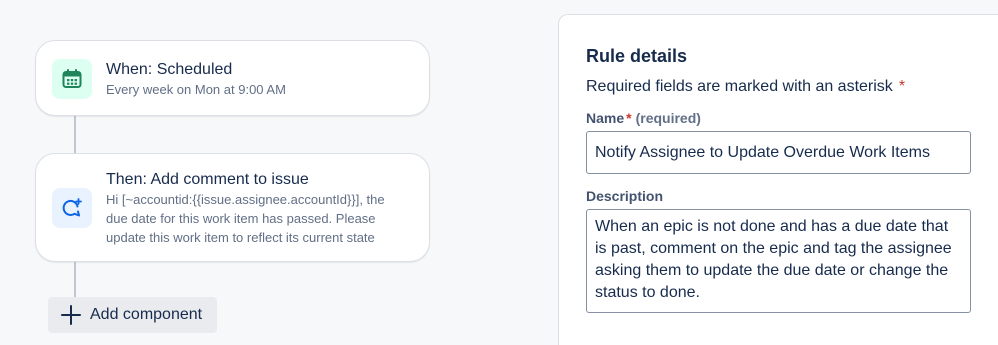  What do you see at coordinates (75, 134) in the screenshot?
I see `flow-connector-top` at bounding box center [75, 134].